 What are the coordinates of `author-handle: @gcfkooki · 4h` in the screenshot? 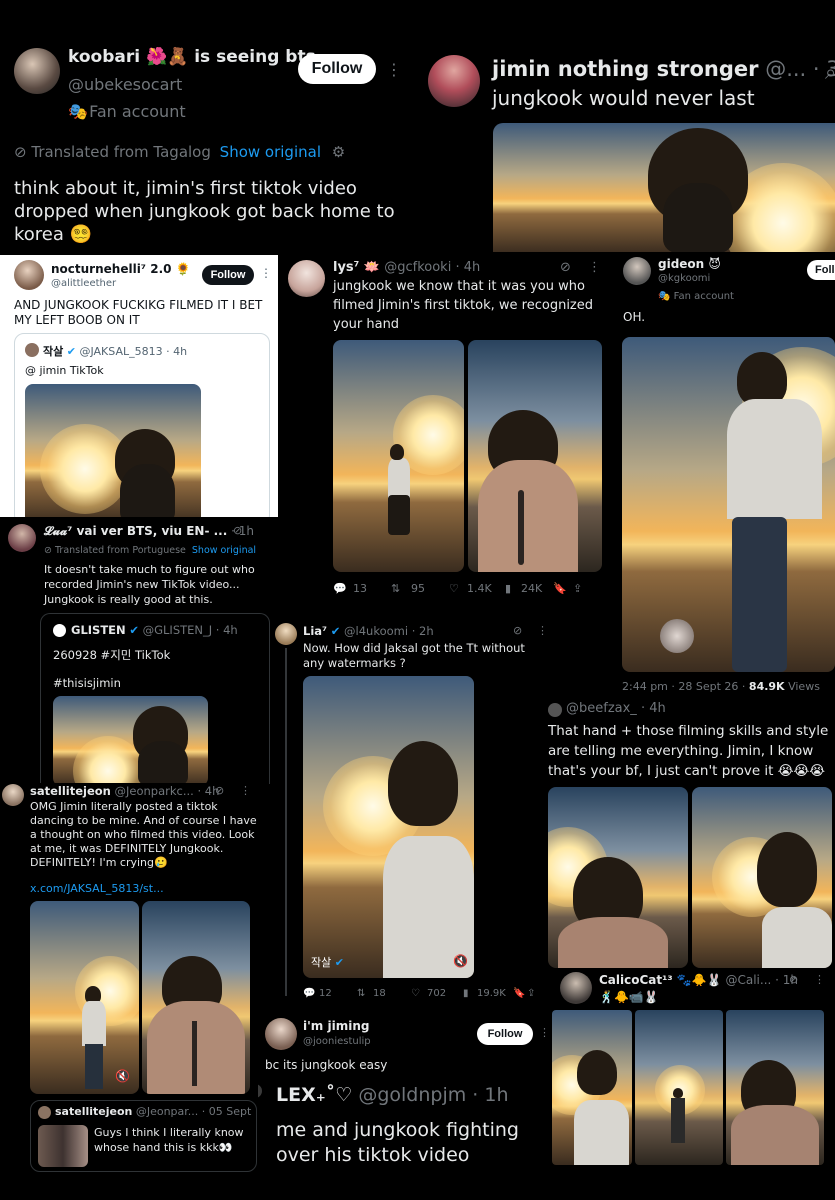 It's located at (432, 267).